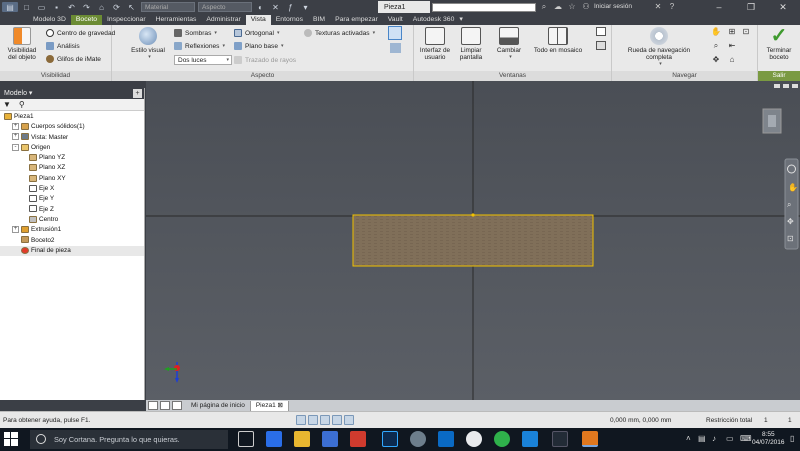 The width and height of the screenshot is (800, 451). I want to click on volume-icon: ♪, so click(714, 438).